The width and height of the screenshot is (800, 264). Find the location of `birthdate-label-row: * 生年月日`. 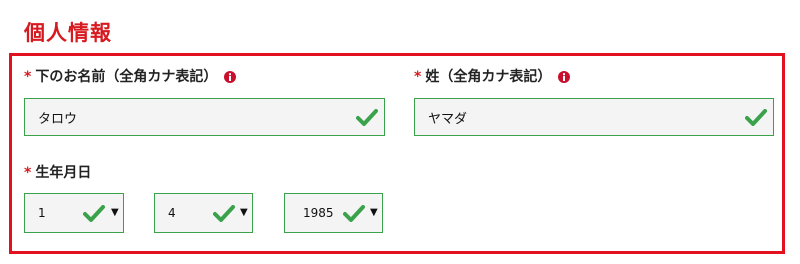

birthdate-label-row: * 生年月日 is located at coordinates (57, 173).